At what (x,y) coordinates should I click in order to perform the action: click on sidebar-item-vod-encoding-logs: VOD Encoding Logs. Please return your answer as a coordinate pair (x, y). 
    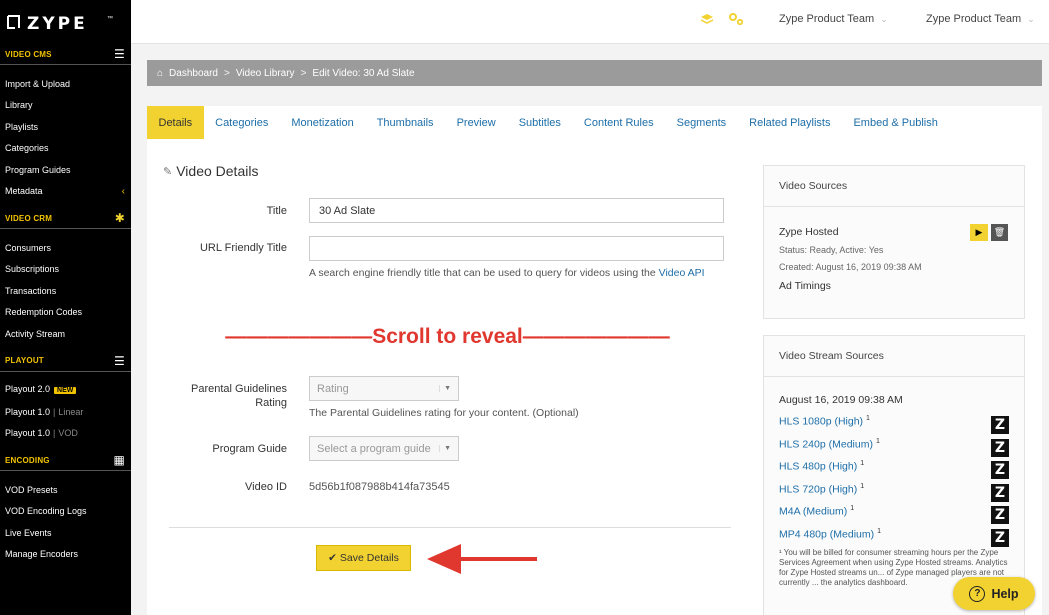
    Looking at the image, I should click on (65, 512).